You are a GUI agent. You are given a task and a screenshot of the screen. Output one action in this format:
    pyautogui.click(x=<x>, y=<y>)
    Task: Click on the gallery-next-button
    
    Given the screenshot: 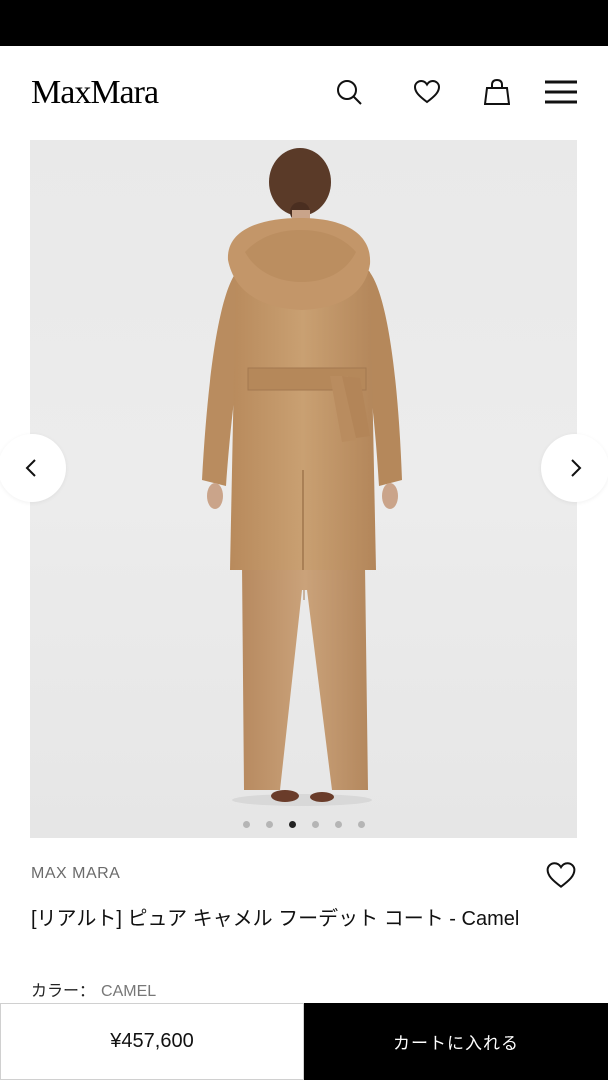 What is the action you would take?
    pyautogui.click(x=574, y=468)
    